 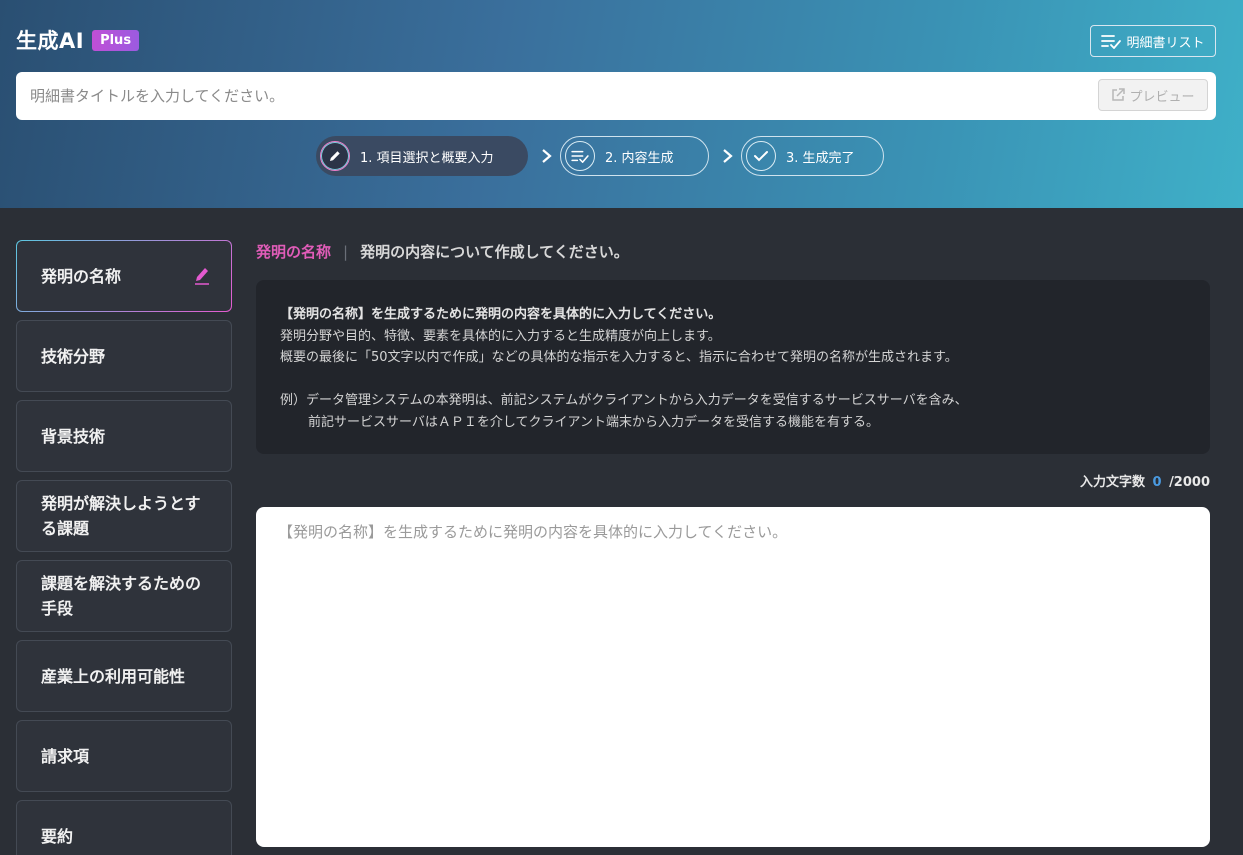 I want to click on counter-max: /2000, so click(x=1189, y=482).